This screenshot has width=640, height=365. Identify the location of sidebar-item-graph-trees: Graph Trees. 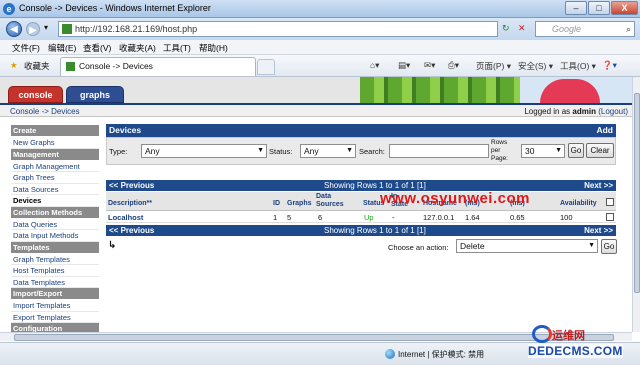
(55, 178).